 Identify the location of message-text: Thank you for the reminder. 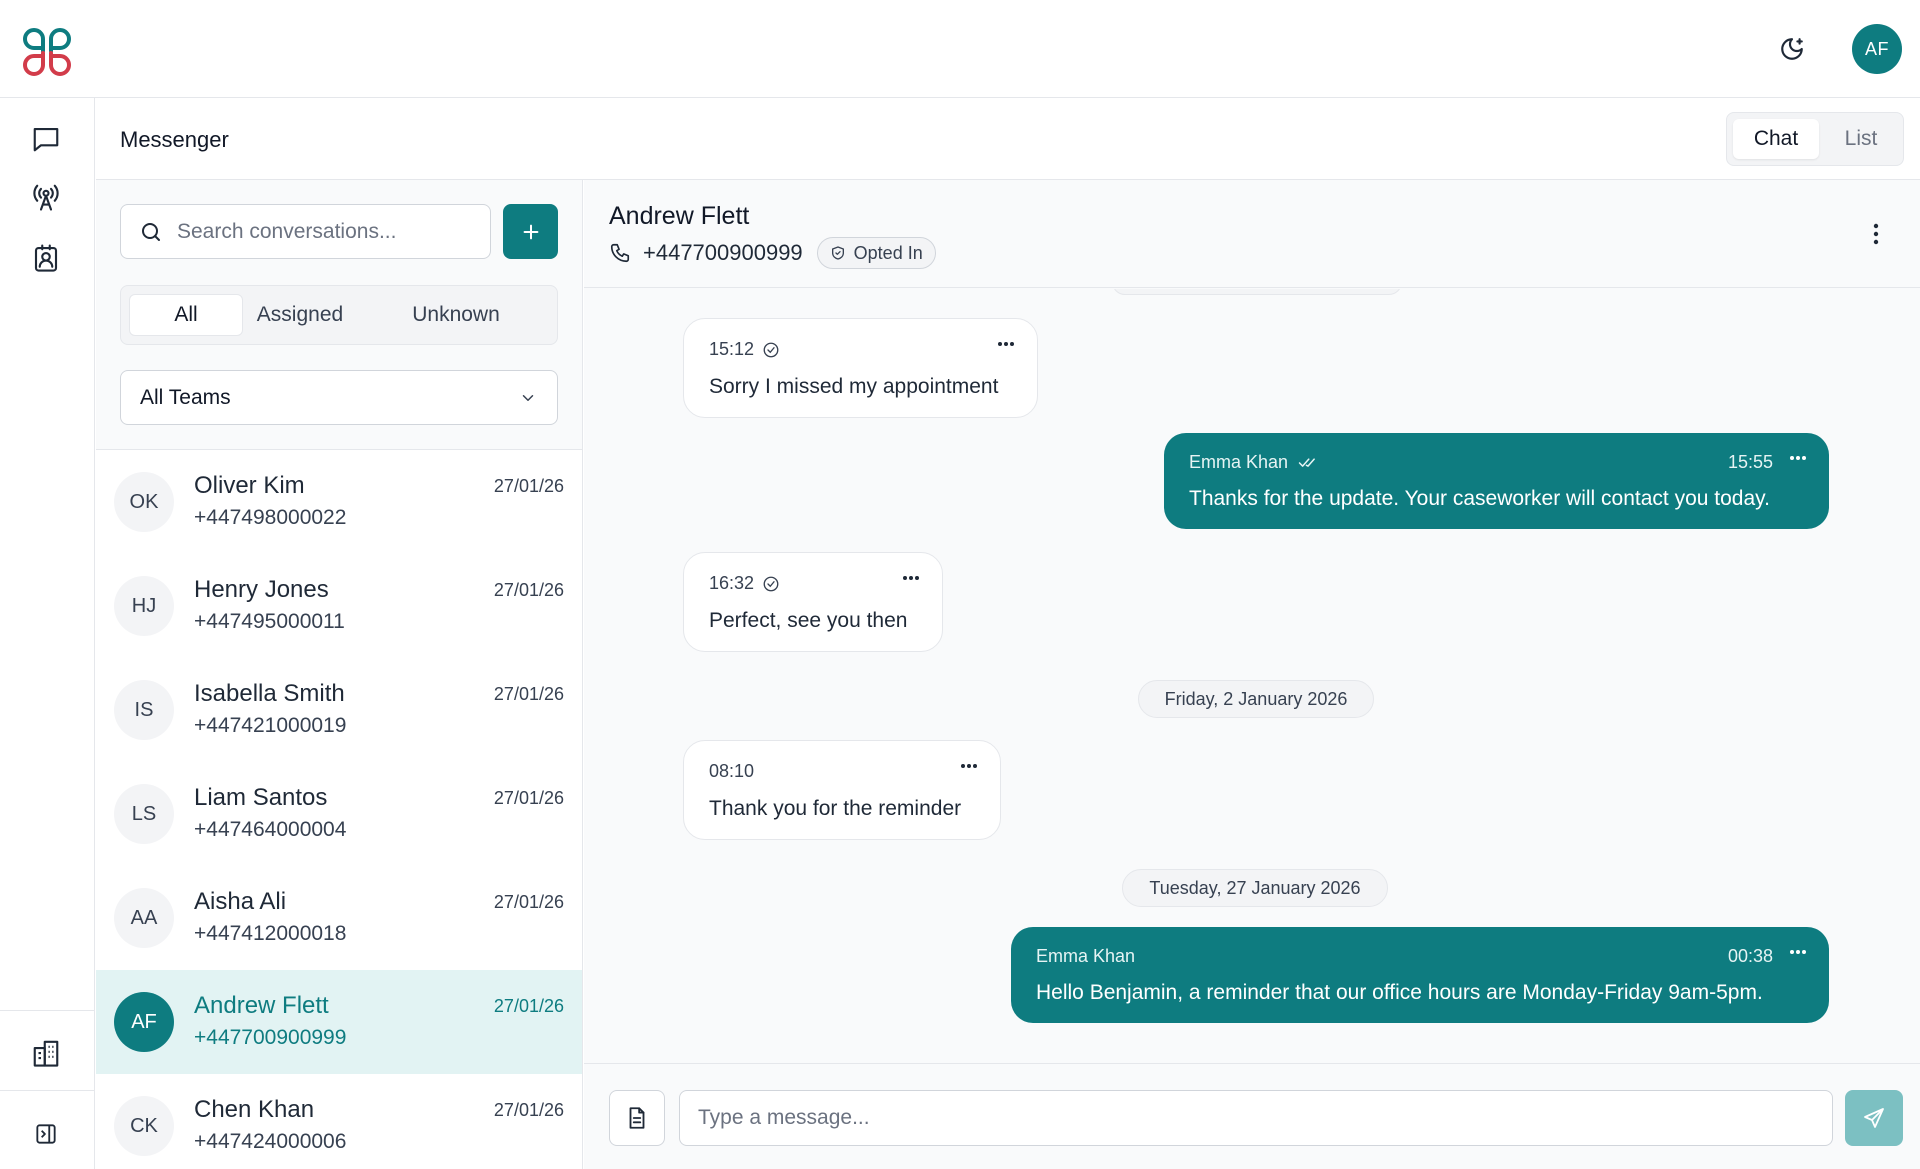
(835, 808).